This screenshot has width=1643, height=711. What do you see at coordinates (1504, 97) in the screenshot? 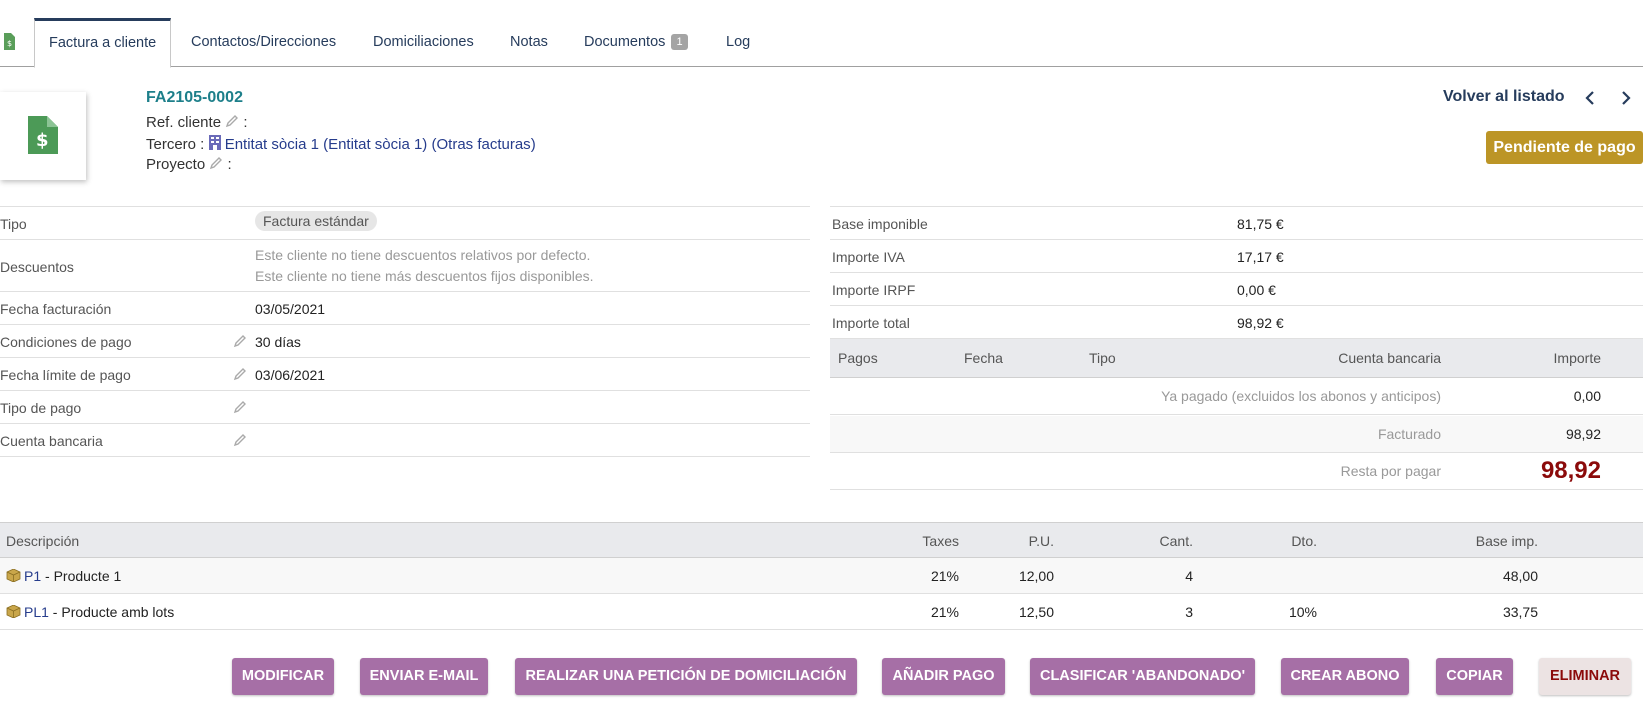
I see `back-to-list-link: Volver al listado` at bounding box center [1504, 97].